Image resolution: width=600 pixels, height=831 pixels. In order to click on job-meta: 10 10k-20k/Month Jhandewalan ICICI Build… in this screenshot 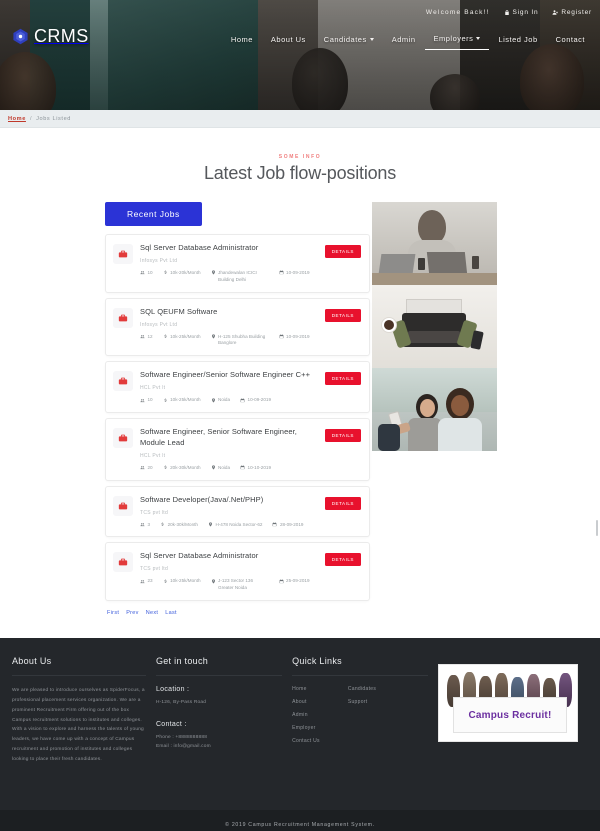, I will do `click(229, 277)`.